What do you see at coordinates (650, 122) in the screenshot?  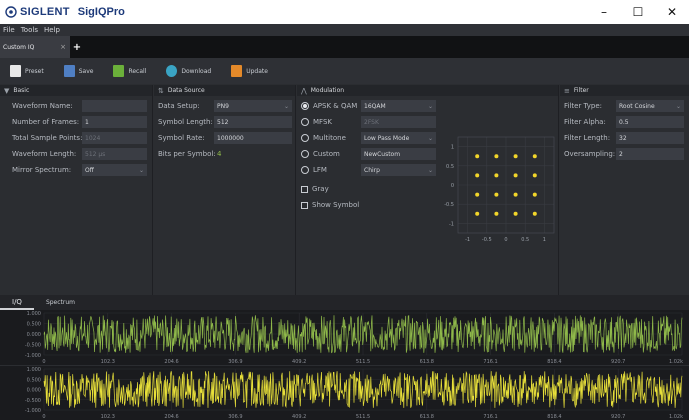 I see `filter-alpha-input: 0.5` at bounding box center [650, 122].